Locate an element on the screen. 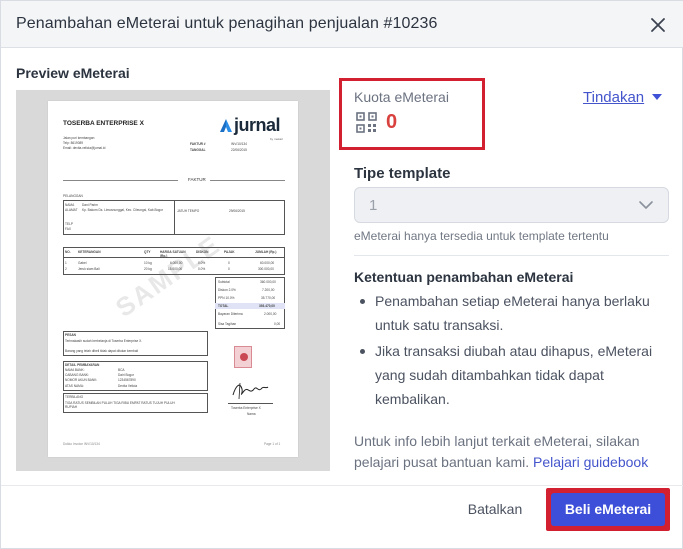  doc-title: FAKTUR is located at coordinates (197, 179).